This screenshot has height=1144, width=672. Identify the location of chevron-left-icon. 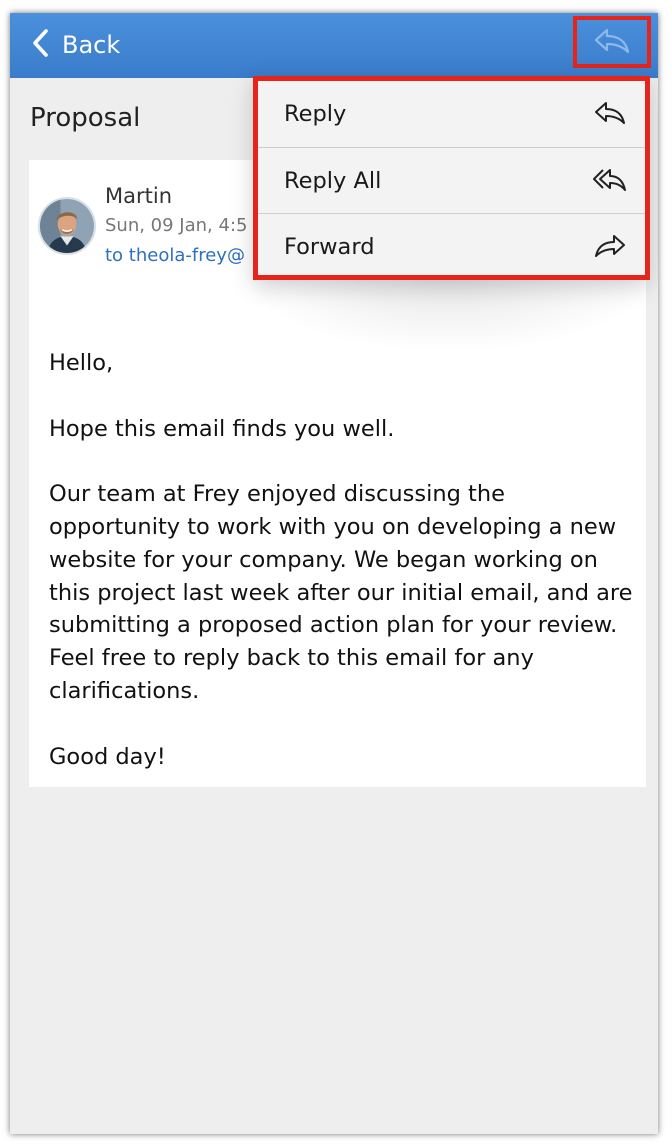
(40, 45).